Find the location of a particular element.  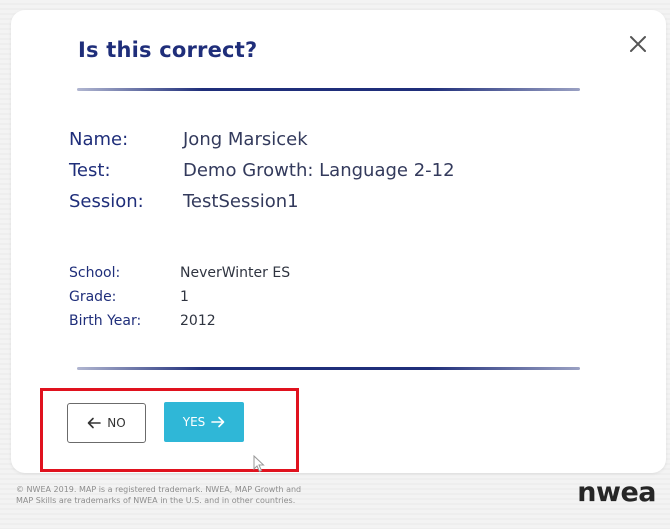

school-label: School: is located at coordinates (95, 273).